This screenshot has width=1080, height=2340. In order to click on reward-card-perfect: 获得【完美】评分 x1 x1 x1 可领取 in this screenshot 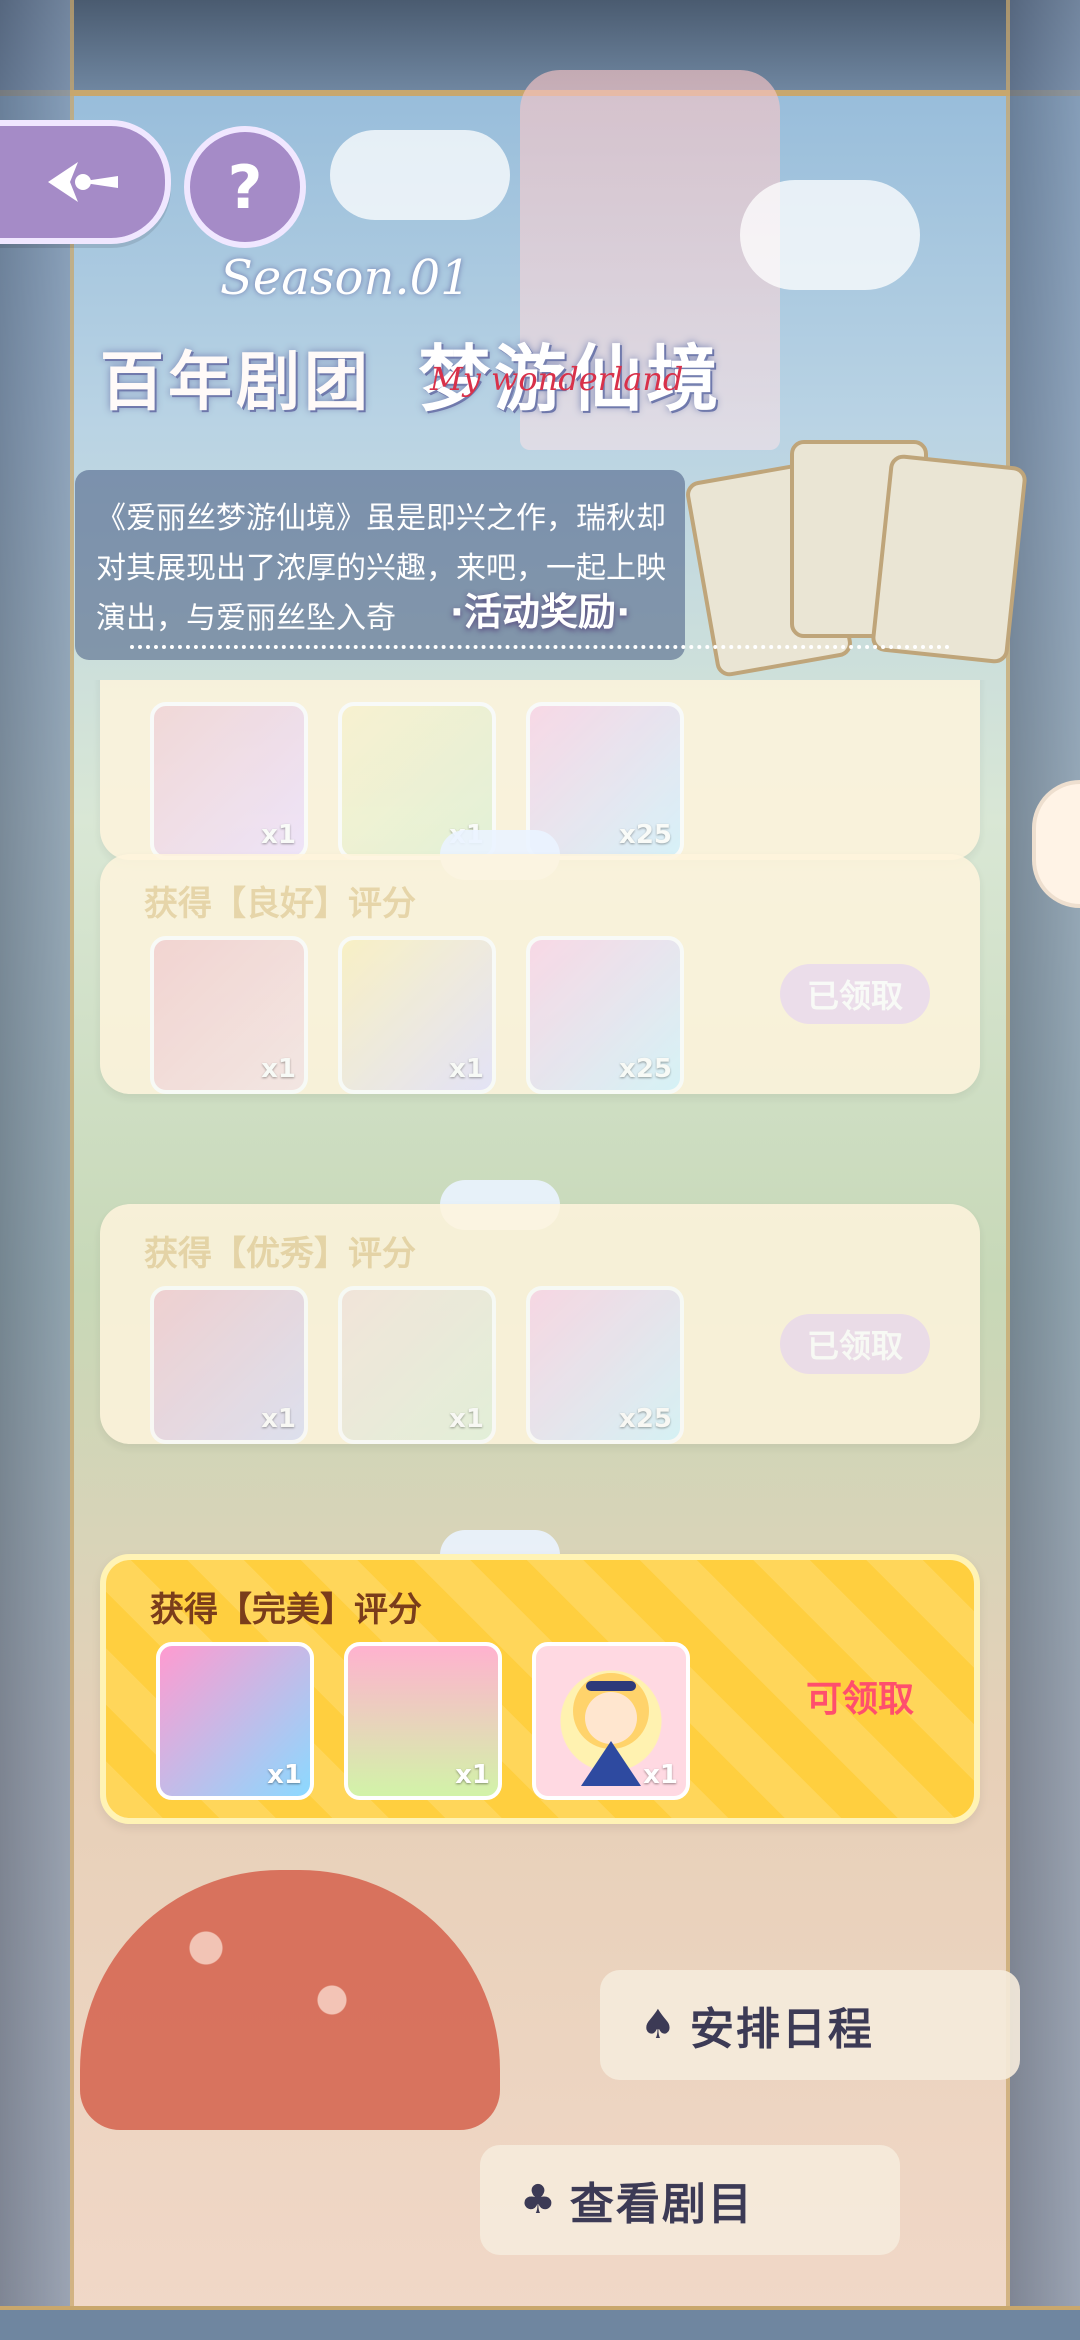, I will do `click(540, 1689)`.